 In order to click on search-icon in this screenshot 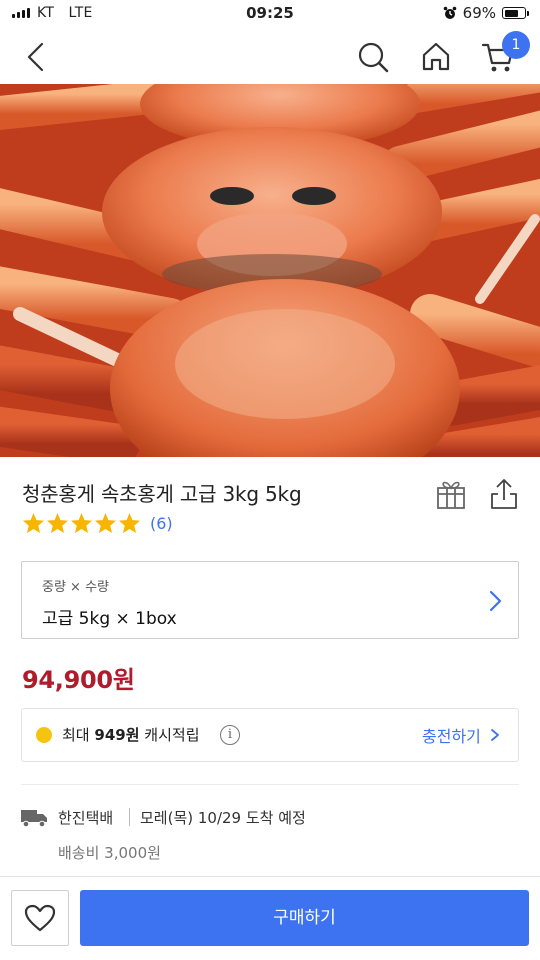, I will do `click(373, 57)`.